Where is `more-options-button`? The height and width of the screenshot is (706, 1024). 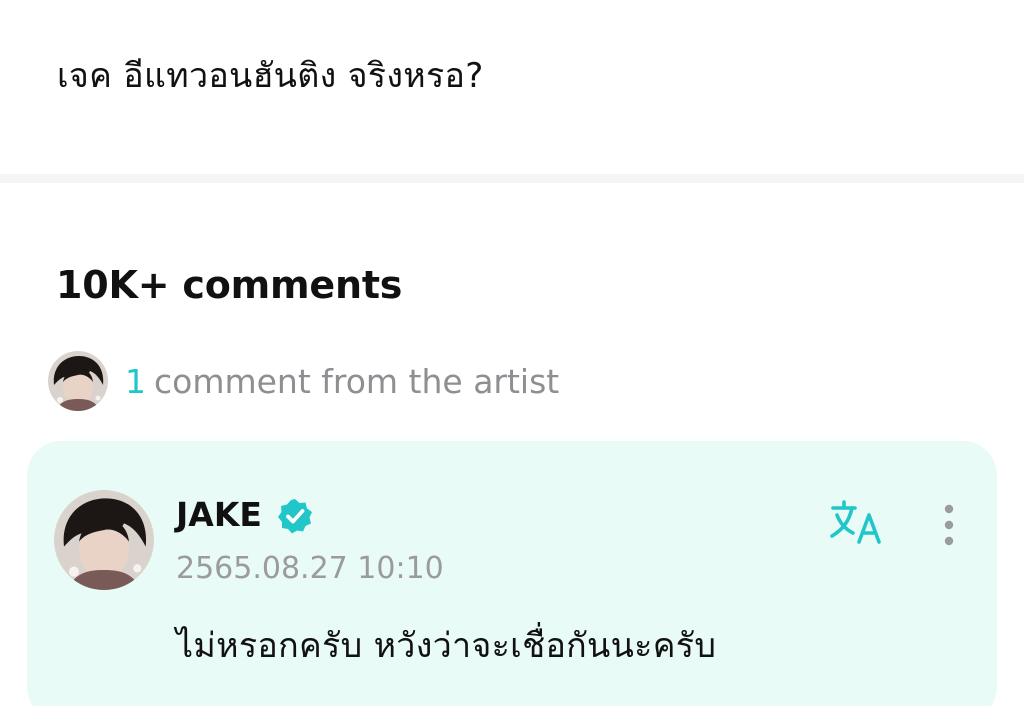 more-options-button is located at coordinates (949, 525).